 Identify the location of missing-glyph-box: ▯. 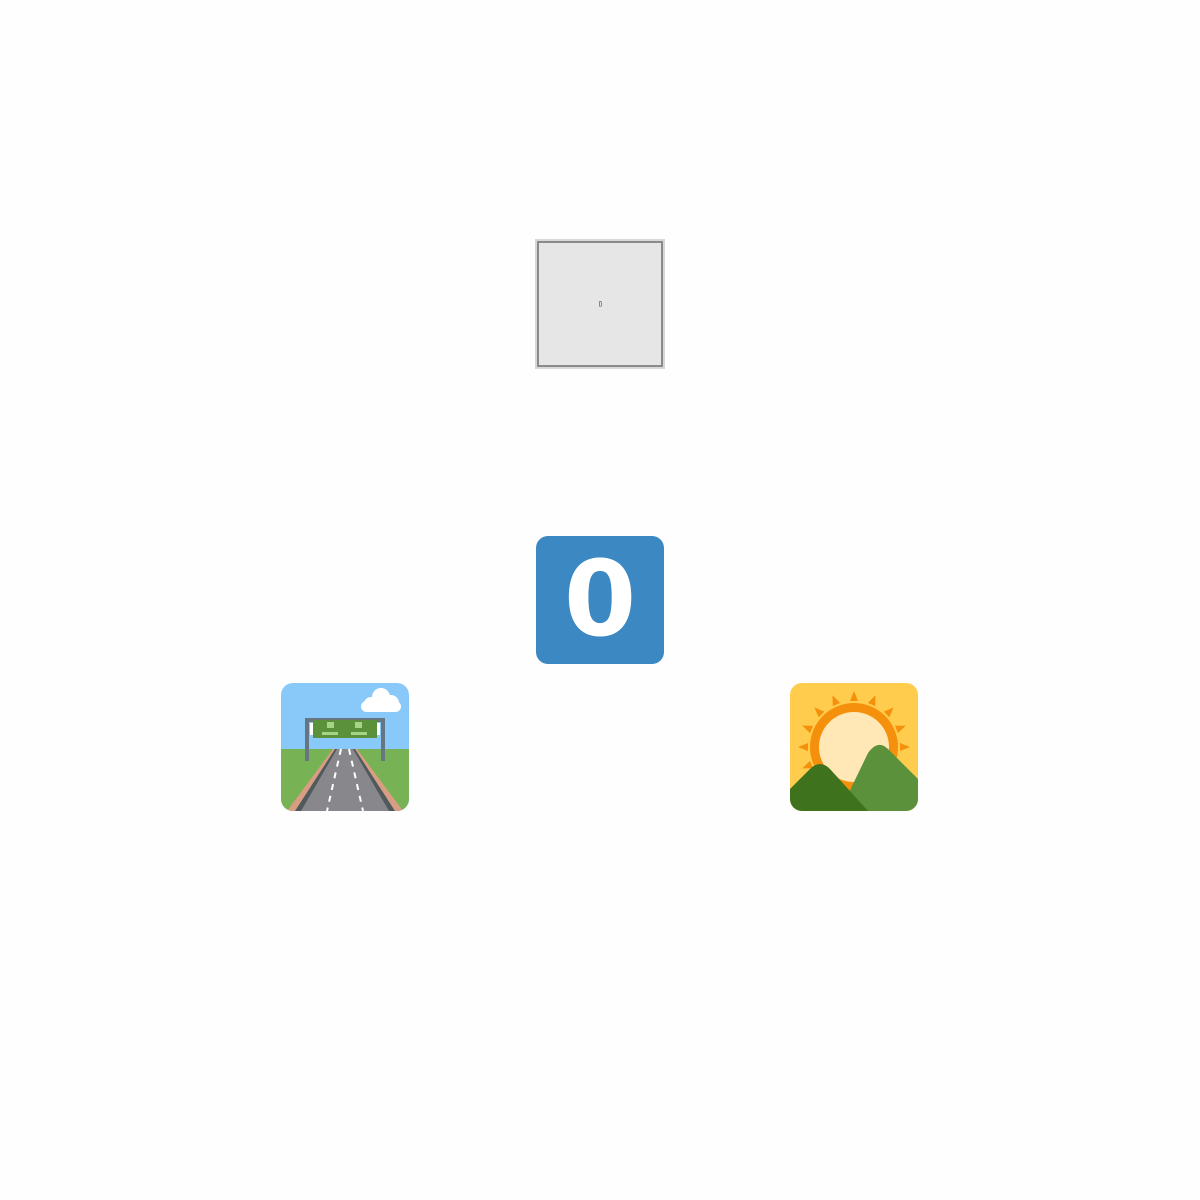
(600, 304).